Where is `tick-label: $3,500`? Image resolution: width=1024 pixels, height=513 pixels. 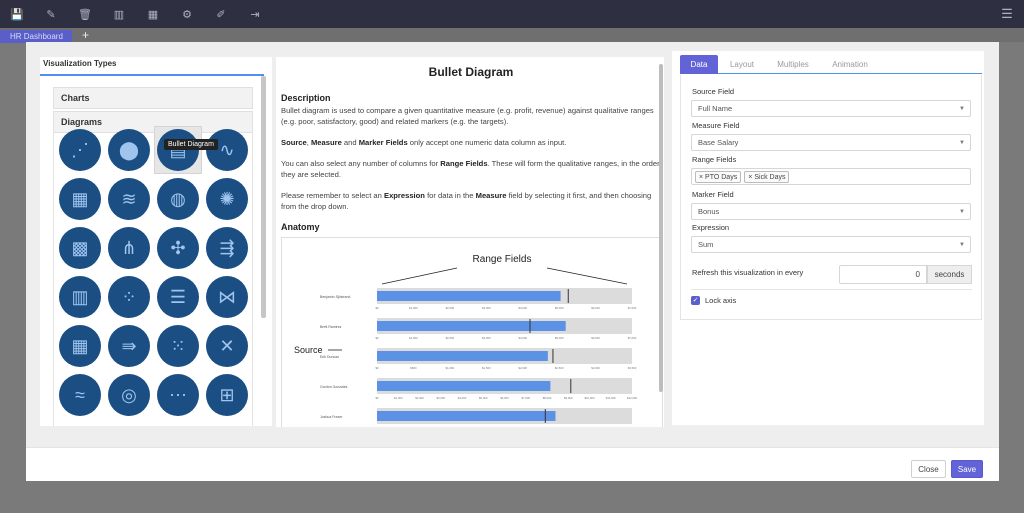
tick-label: $3,500 is located at coordinates (632, 368).